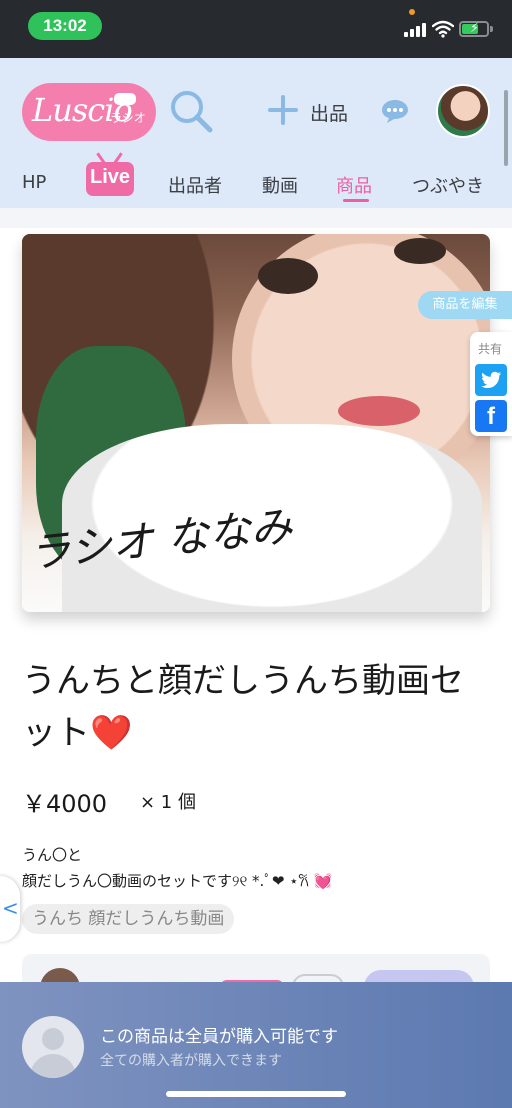  I want to click on product-description: うん〇と 顔だしうん〇動画のセットです୨୧ *.ﾟ❤︎ ⋆𐙚 💓, so click(257, 868).